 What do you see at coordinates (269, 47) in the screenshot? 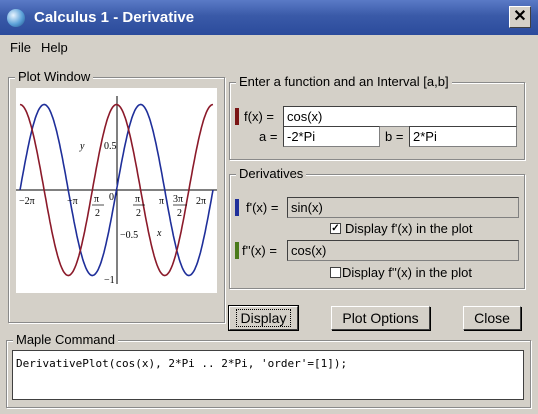
I see `menu-bar: File Help` at bounding box center [269, 47].